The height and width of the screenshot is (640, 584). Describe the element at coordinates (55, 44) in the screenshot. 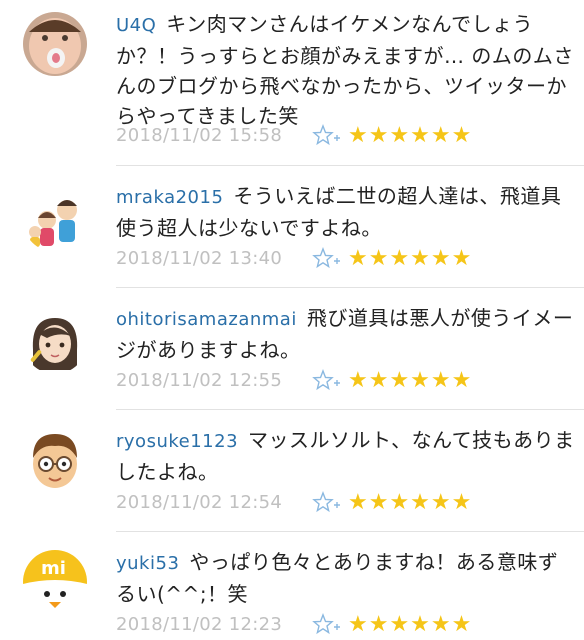

I see `baby-avatar-icon` at that location.